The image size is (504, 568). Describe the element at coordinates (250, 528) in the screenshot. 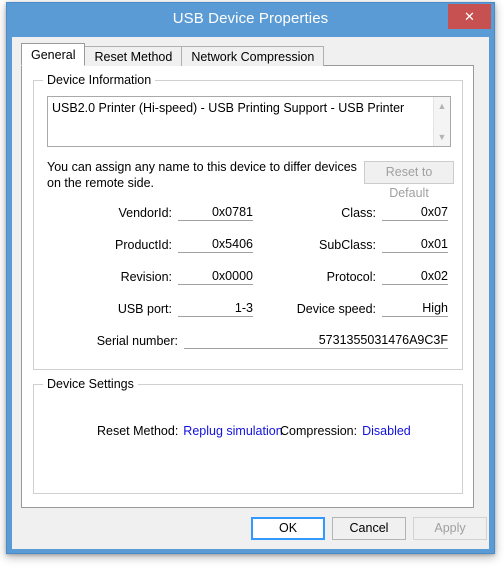

I see `dialog-footer: OK Cancel Apply` at that location.